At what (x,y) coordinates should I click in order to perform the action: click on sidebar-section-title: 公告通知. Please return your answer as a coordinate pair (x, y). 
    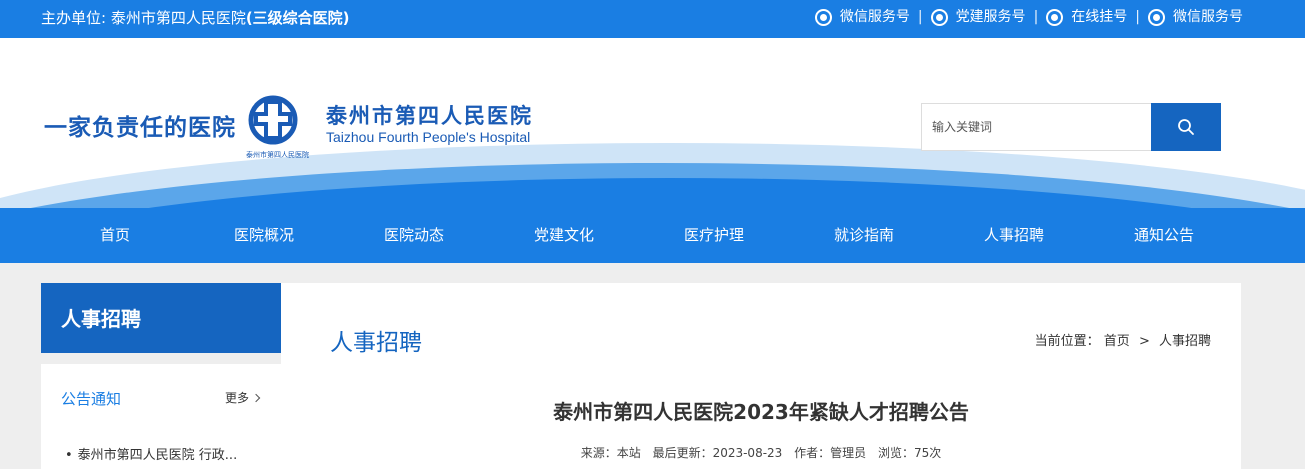
    Looking at the image, I should click on (91, 399).